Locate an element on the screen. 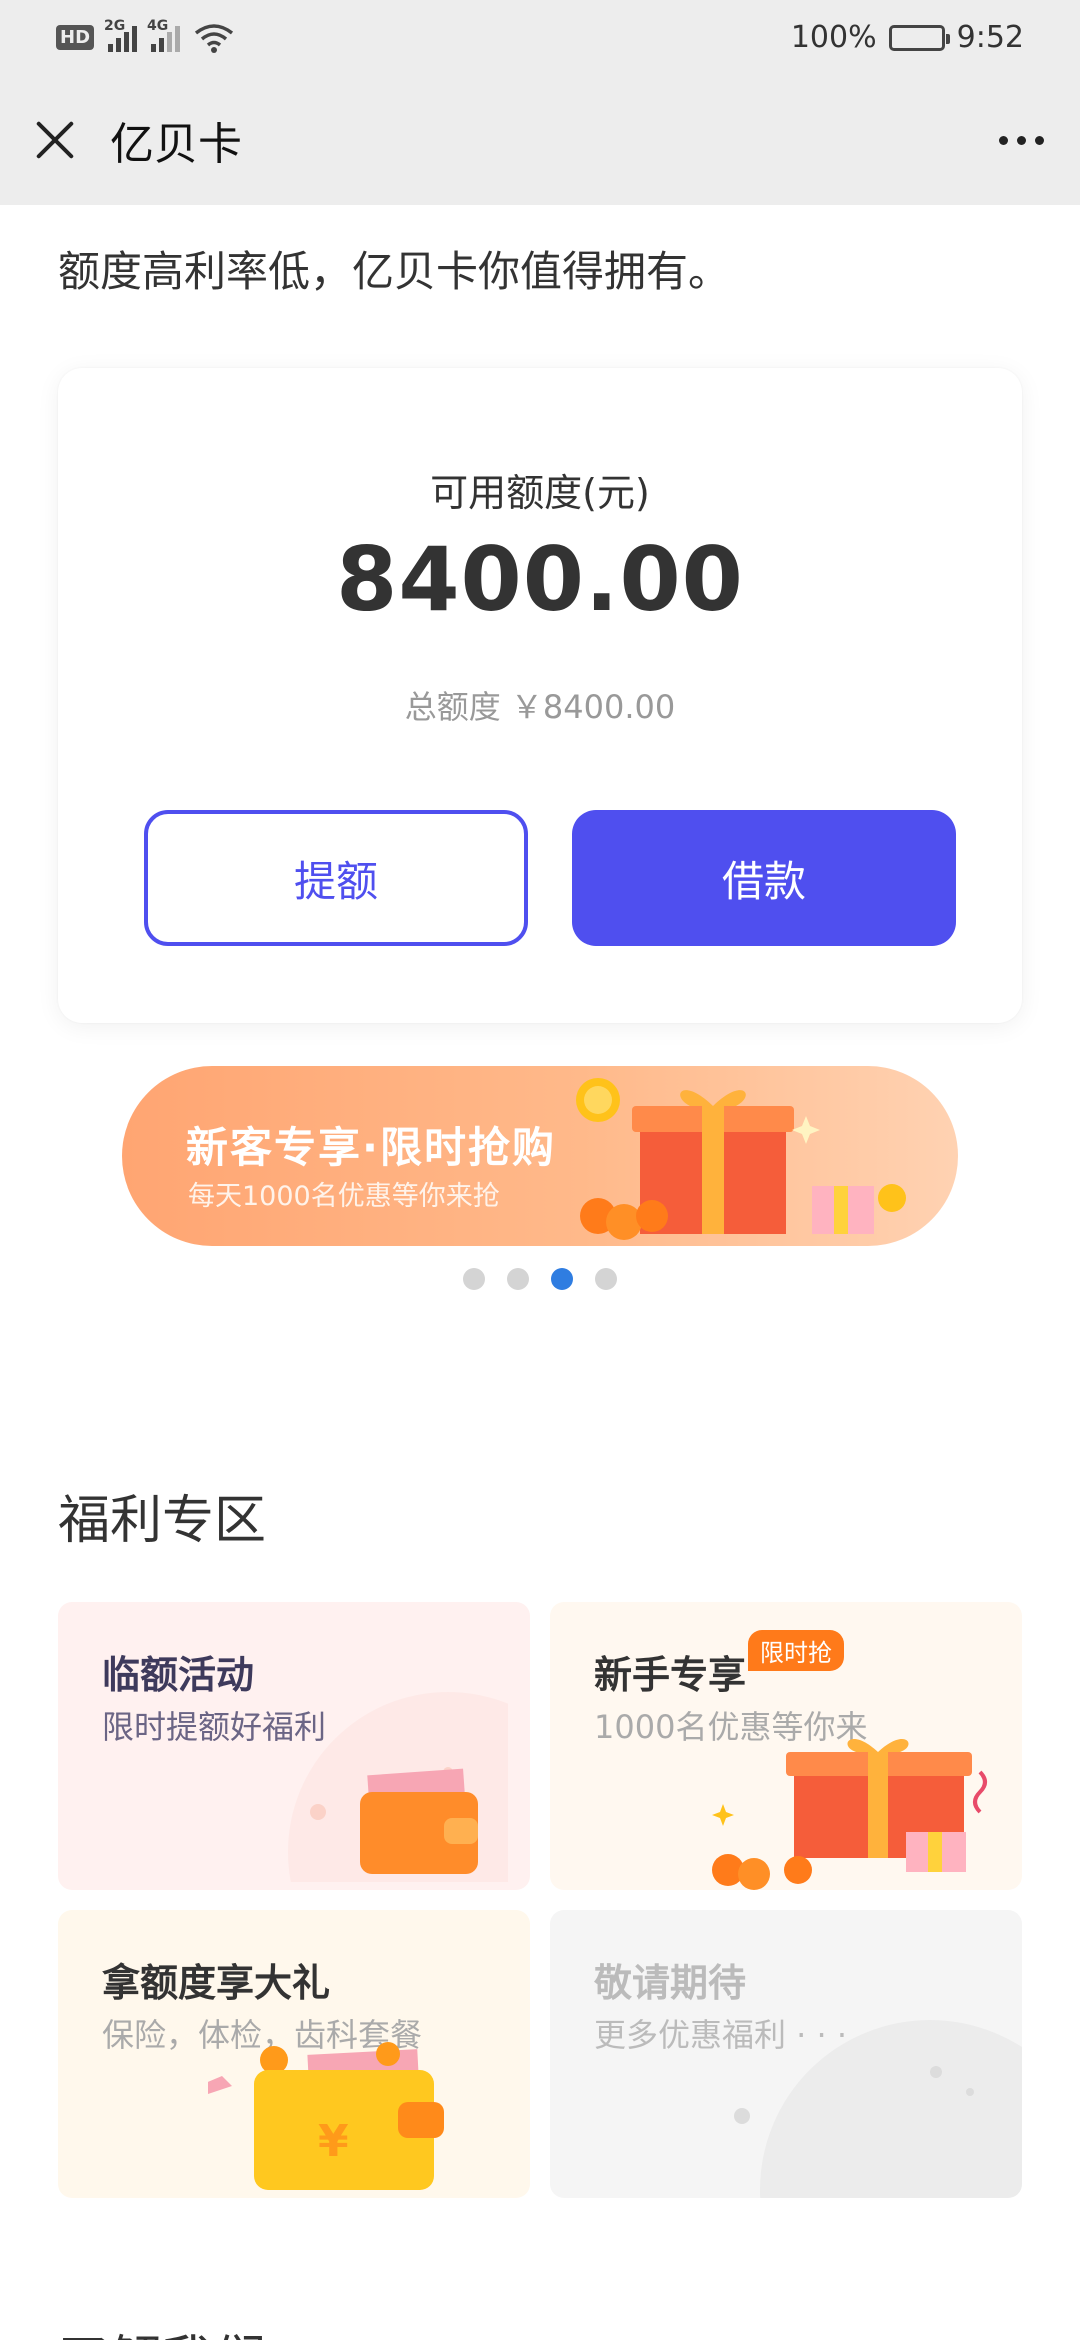 This screenshot has width=1080, height=2340. gift-box-icon is located at coordinates (849, 1814).